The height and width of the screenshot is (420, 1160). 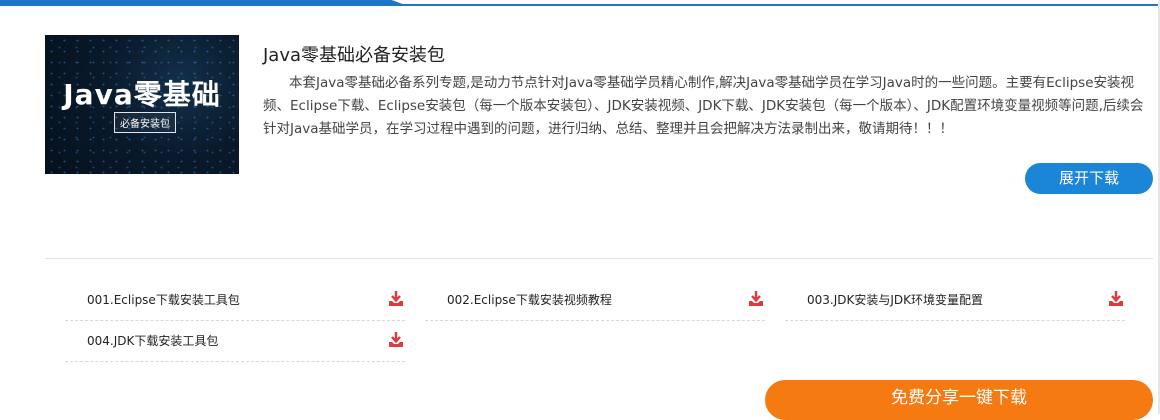 What do you see at coordinates (153, 341) in the screenshot?
I see `resource-label: 004.JDK下载安装工具包` at bounding box center [153, 341].